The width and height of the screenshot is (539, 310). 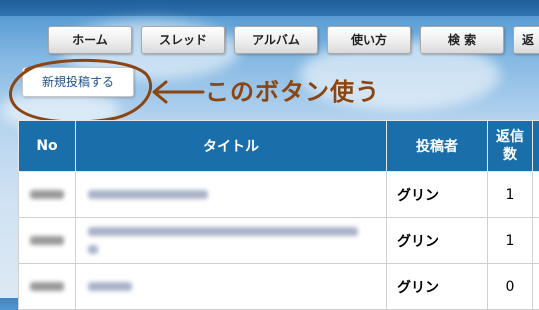 I want to click on table-row: グリン 0, so click(x=279, y=287).